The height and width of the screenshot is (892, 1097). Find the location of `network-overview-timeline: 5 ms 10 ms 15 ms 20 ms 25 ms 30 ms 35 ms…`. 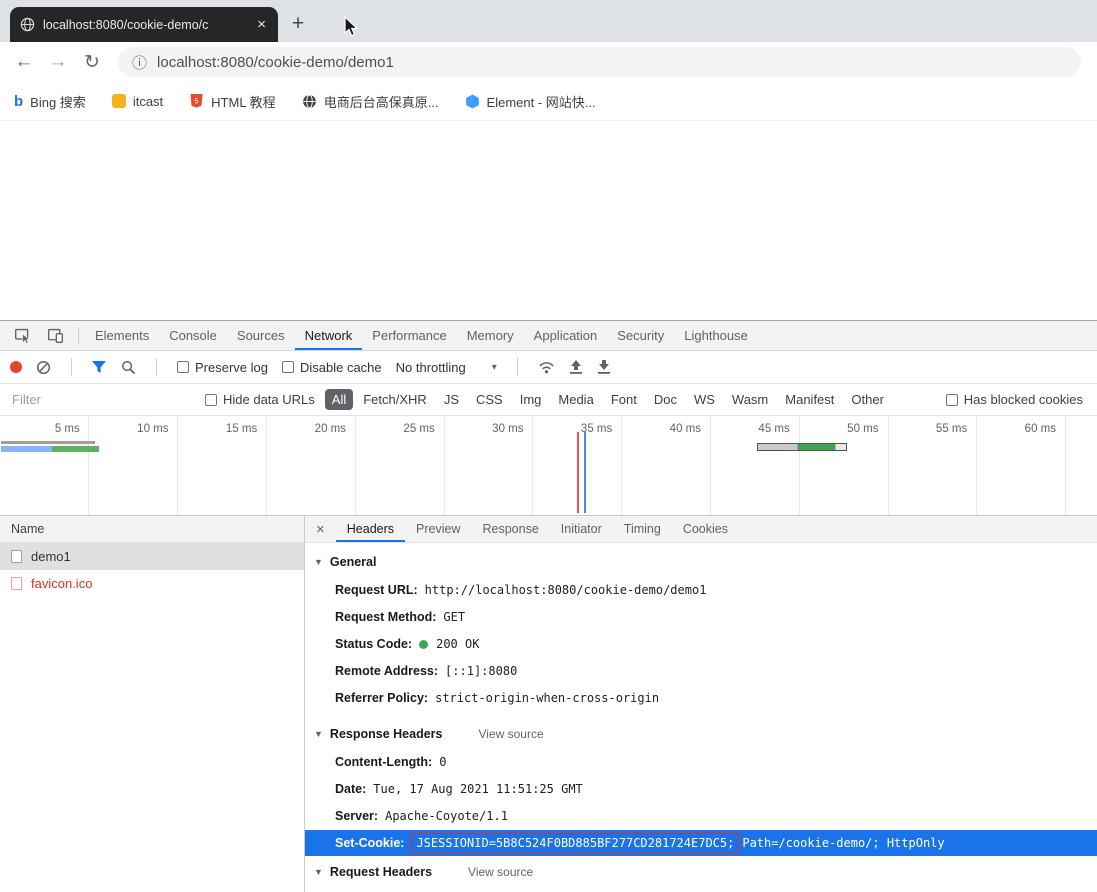

network-overview-timeline: 5 ms 10 ms 15 ms 20 ms 25 ms 30 ms 35 ms… is located at coordinates (548, 466).